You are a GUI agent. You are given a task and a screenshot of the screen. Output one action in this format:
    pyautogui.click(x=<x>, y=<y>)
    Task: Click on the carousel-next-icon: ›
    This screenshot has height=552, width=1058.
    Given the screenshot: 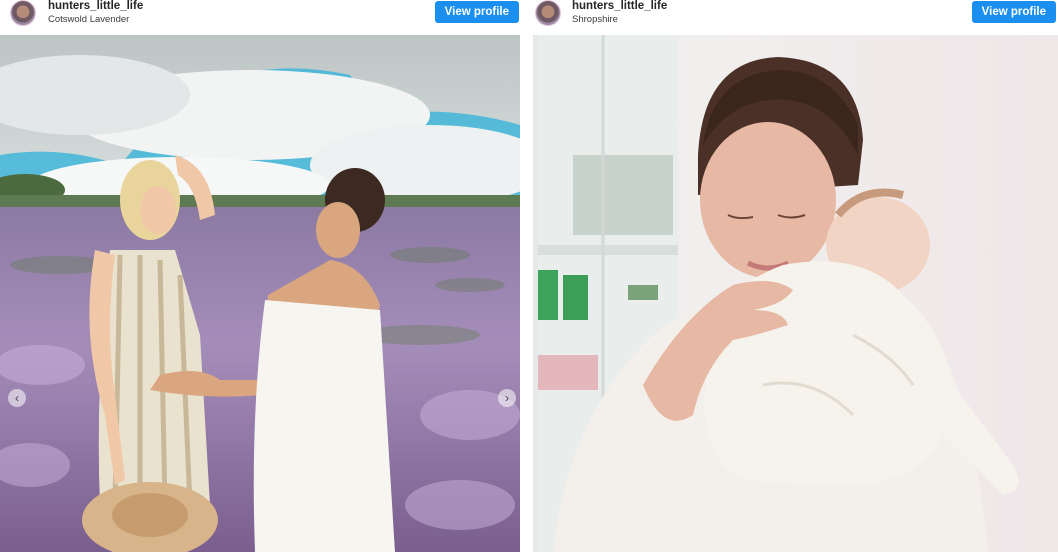 What is the action you would take?
    pyautogui.click(x=507, y=398)
    